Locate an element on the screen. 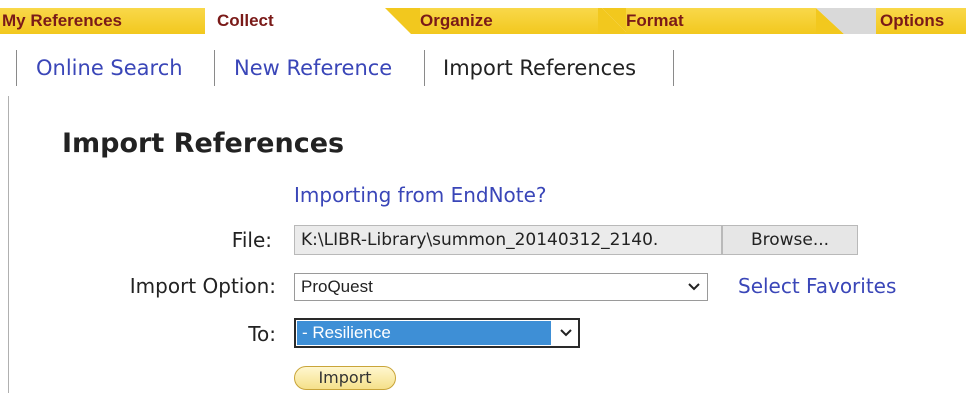  importing-from-endnote-link: Importing from EndNote? is located at coordinates (420, 195).